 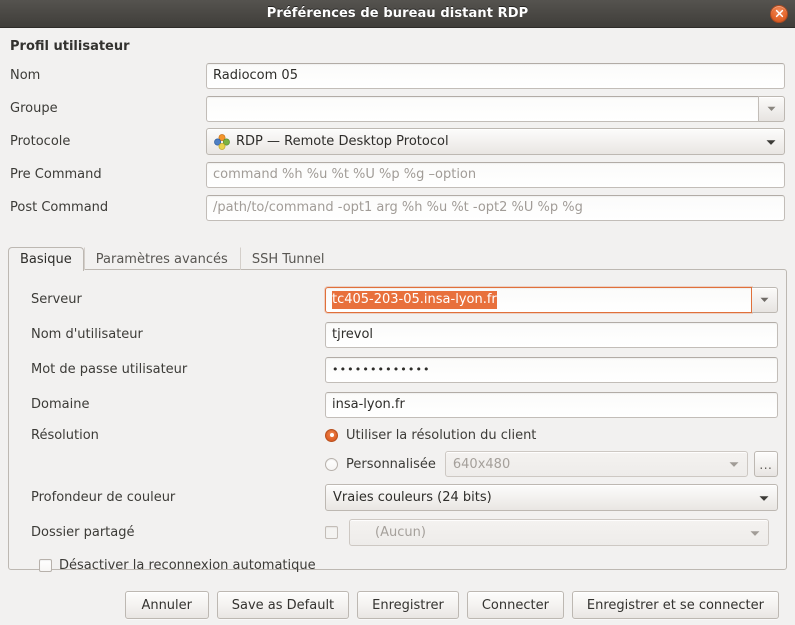 What do you see at coordinates (779, 13) in the screenshot?
I see `close-icon` at bounding box center [779, 13].